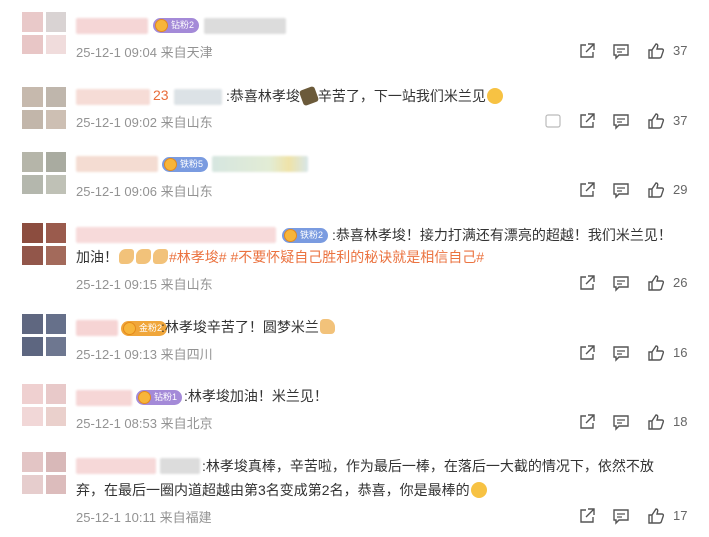 Image resolution: width=709 pixels, height=537 pixels. What do you see at coordinates (680, 421) in the screenshot?
I see `like-count: 18` at bounding box center [680, 421].